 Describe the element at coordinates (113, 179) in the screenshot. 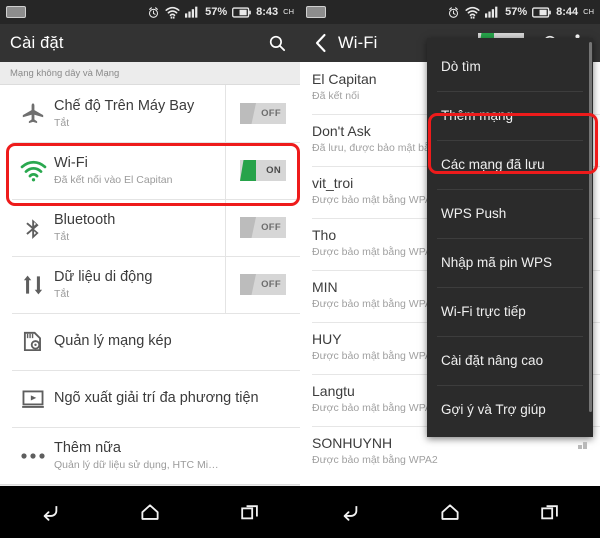

I see `row-subtitle: Đã kết nối vào El Capitan` at that location.